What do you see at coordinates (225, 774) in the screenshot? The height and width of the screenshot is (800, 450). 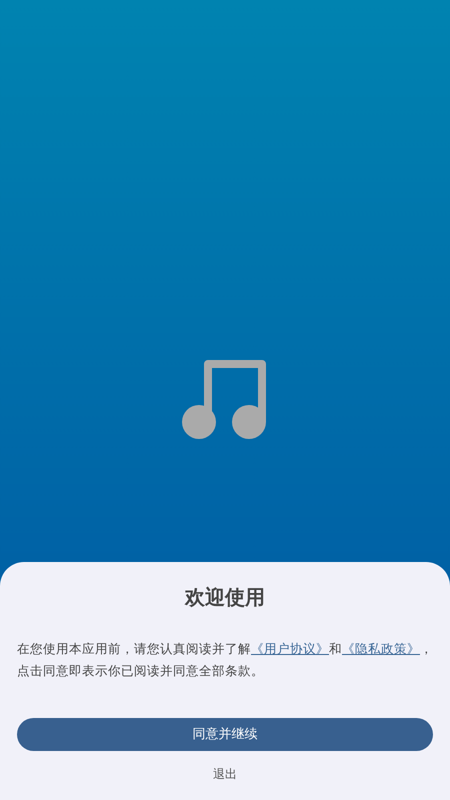 I see `exit-button: 退出` at bounding box center [225, 774].